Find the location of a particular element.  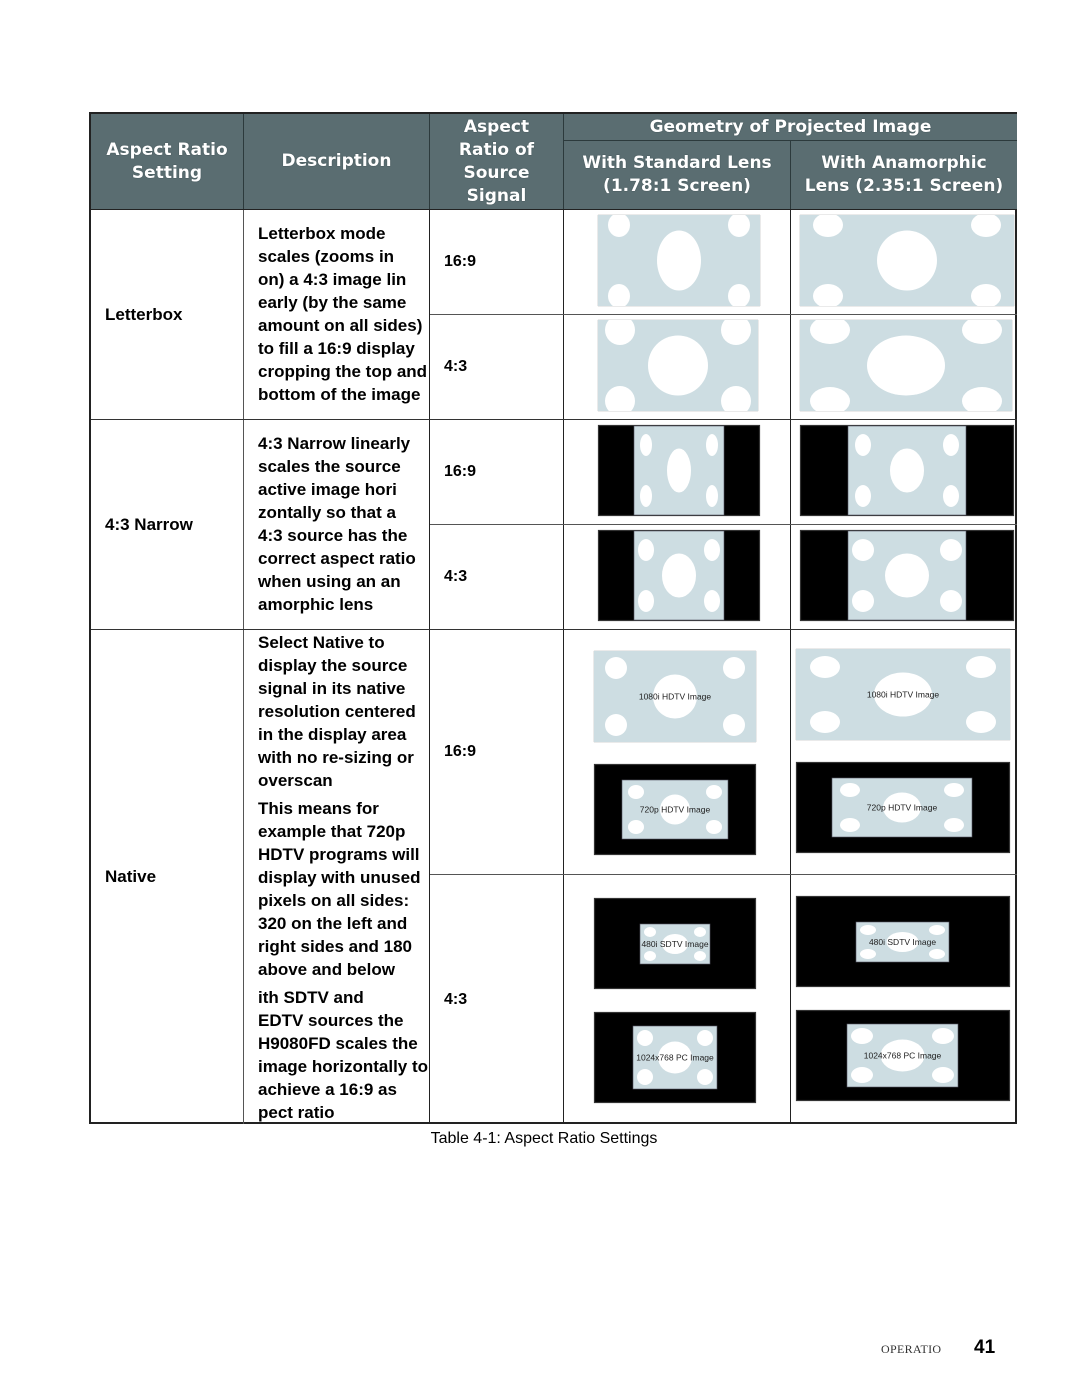

header-anamorphic-lens: With Anamorphic Lens (2.35:1 Screen) is located at coordinates (904, 175).